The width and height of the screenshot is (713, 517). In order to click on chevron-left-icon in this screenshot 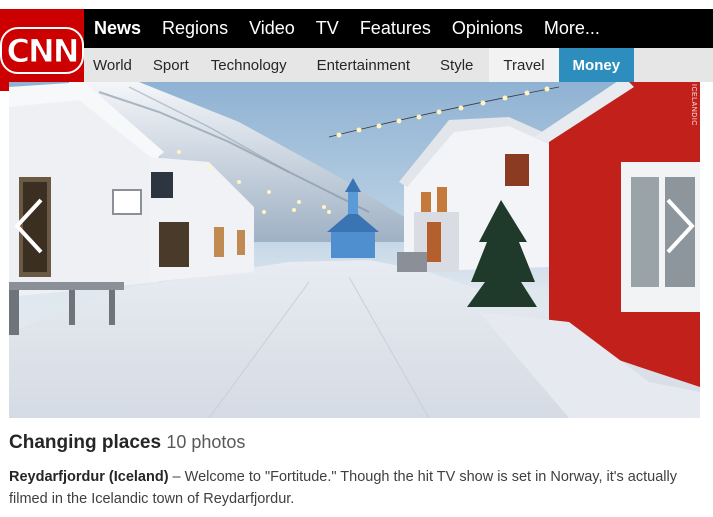, I will do `click(28, 226)`.